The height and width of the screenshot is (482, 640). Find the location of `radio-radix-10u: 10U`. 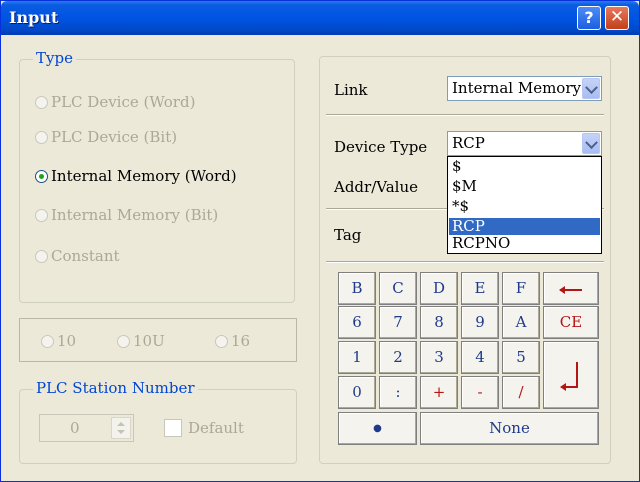

radio-radix-10u: 10U is located at coordinates (141, 341).